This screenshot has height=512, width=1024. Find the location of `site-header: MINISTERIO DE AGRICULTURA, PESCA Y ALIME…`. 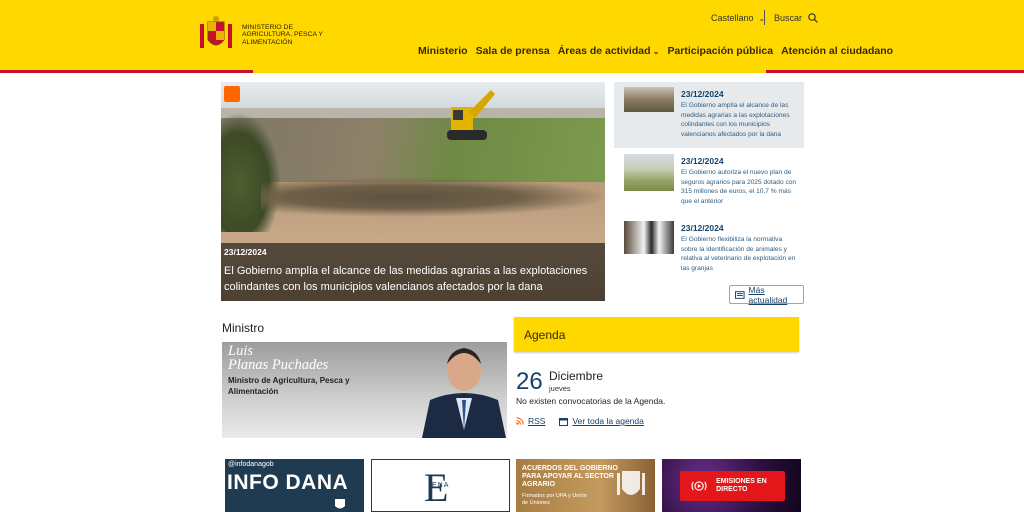

site-header: MINISTERIO DE AGRICULTURA, PESCA Y ALIME… is located at coordinates (512, 35).